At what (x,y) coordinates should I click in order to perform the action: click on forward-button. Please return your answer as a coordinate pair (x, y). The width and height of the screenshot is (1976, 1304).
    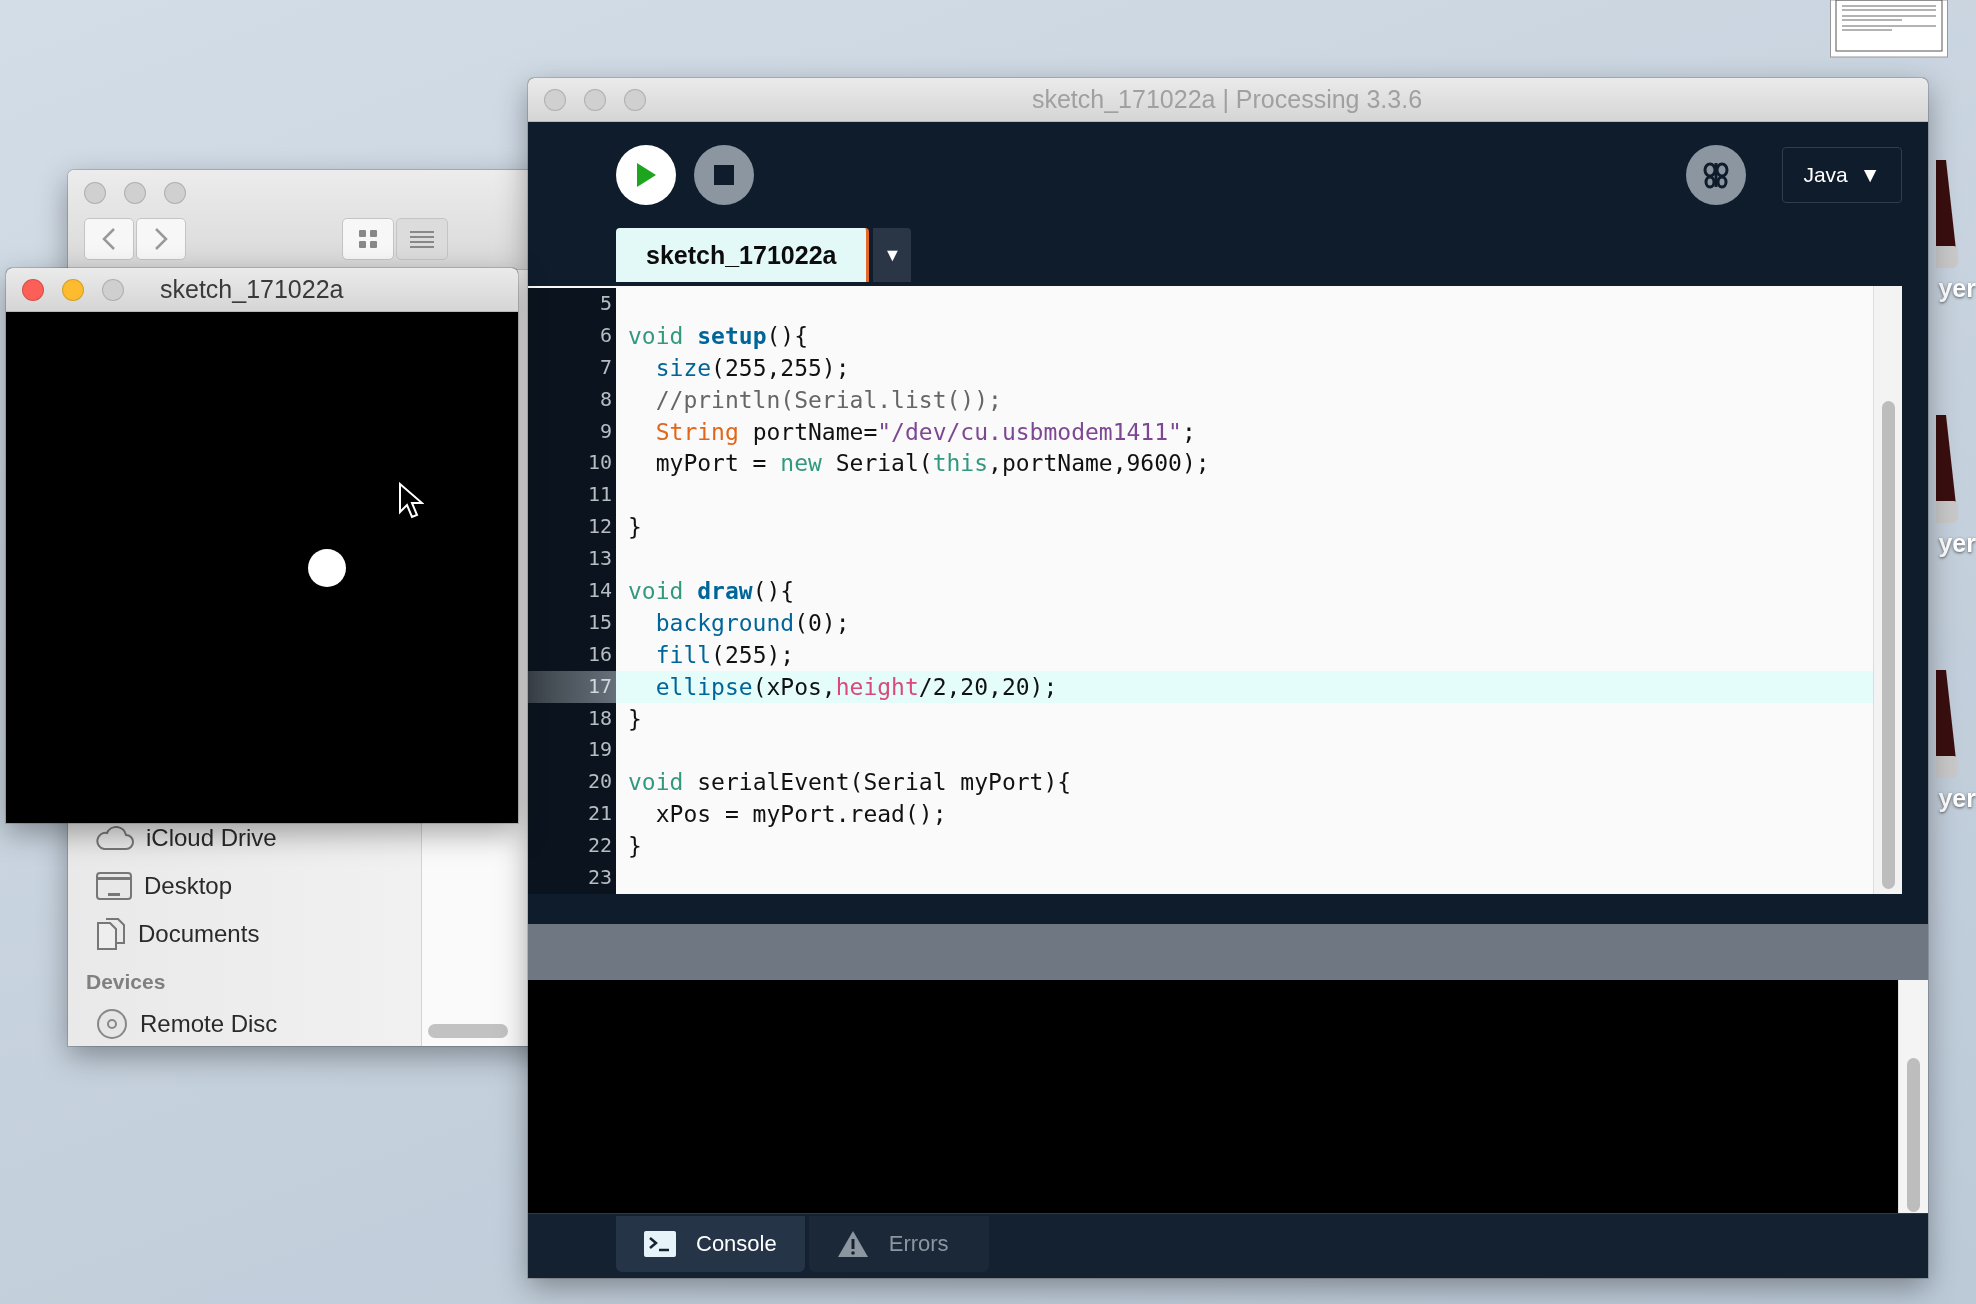
    Looking at the image, I should click on (161, 239).